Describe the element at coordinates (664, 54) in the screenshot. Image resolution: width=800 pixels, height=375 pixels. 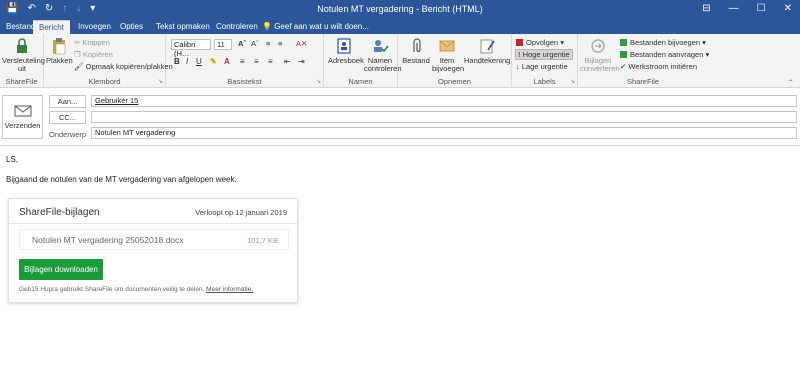
I see `request-files-button: Bestanden aanvragen ▾` at that location.